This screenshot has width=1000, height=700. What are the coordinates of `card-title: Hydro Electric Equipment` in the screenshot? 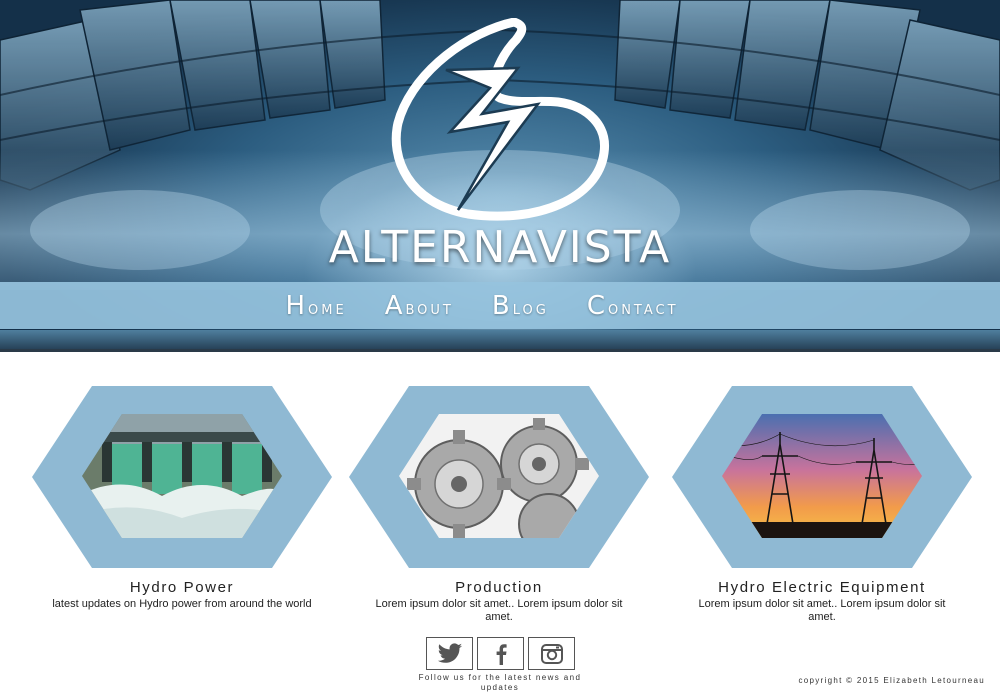 It's located at (822, 587).